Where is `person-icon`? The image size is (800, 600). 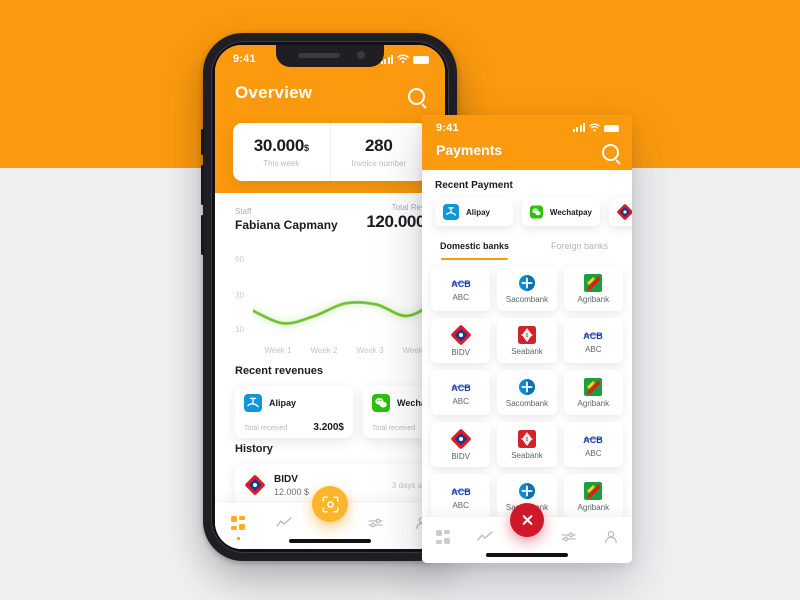
person-icon is located at coordinates (611, 537).